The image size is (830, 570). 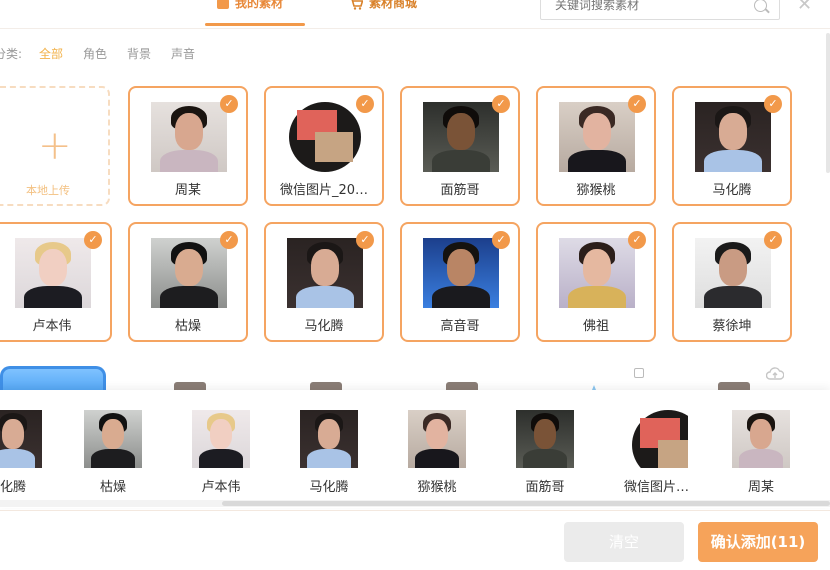 I want to click on selected-name: 卢本伟, so click(x=221, y=487).